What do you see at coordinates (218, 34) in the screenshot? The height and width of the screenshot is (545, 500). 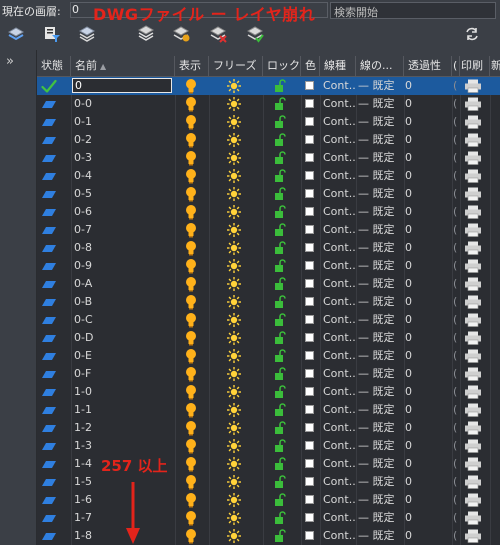 I see `delete-layer-icon` at bounding box center [218, 34].